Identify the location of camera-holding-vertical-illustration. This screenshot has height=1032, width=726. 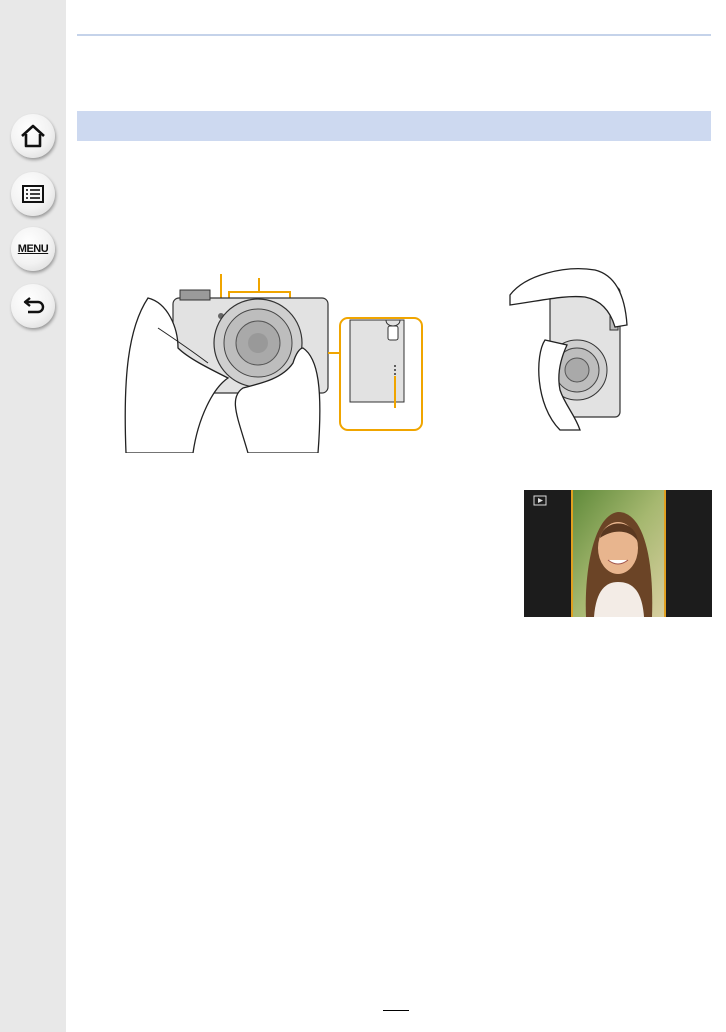
(568, 349).